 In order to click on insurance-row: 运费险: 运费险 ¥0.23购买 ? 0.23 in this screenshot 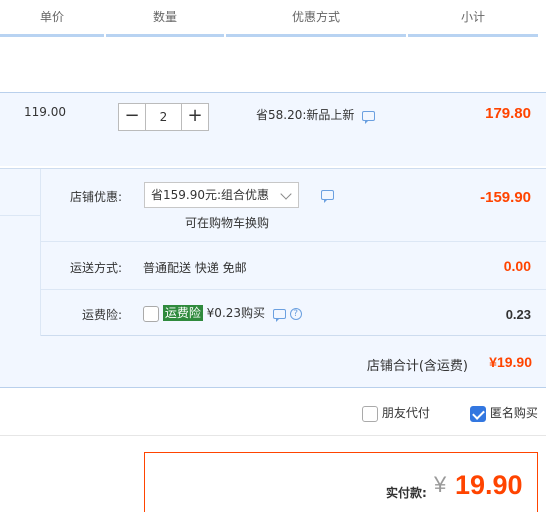, I will do `click(293, 313)`.